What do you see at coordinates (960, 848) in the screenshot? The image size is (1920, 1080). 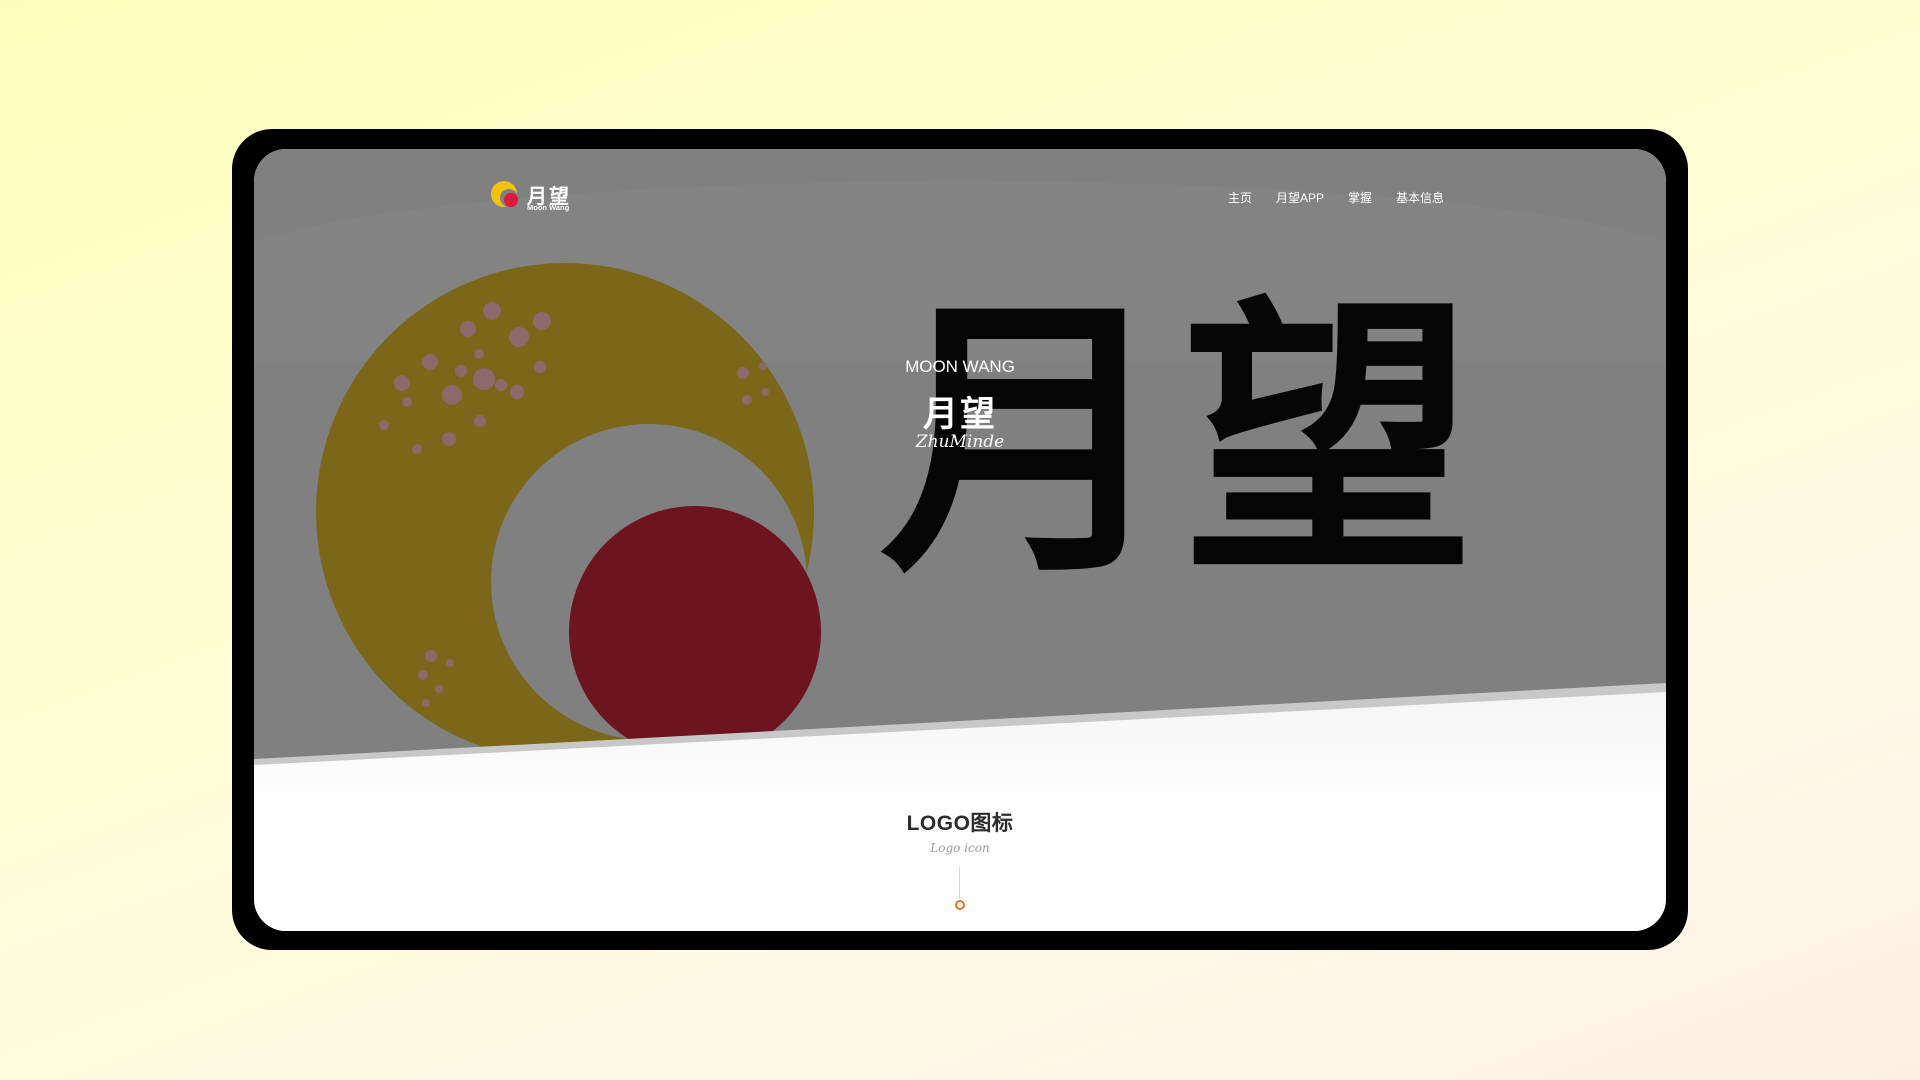 I see `section-subtitle: Logo icon` at bounding box center [960, 848].